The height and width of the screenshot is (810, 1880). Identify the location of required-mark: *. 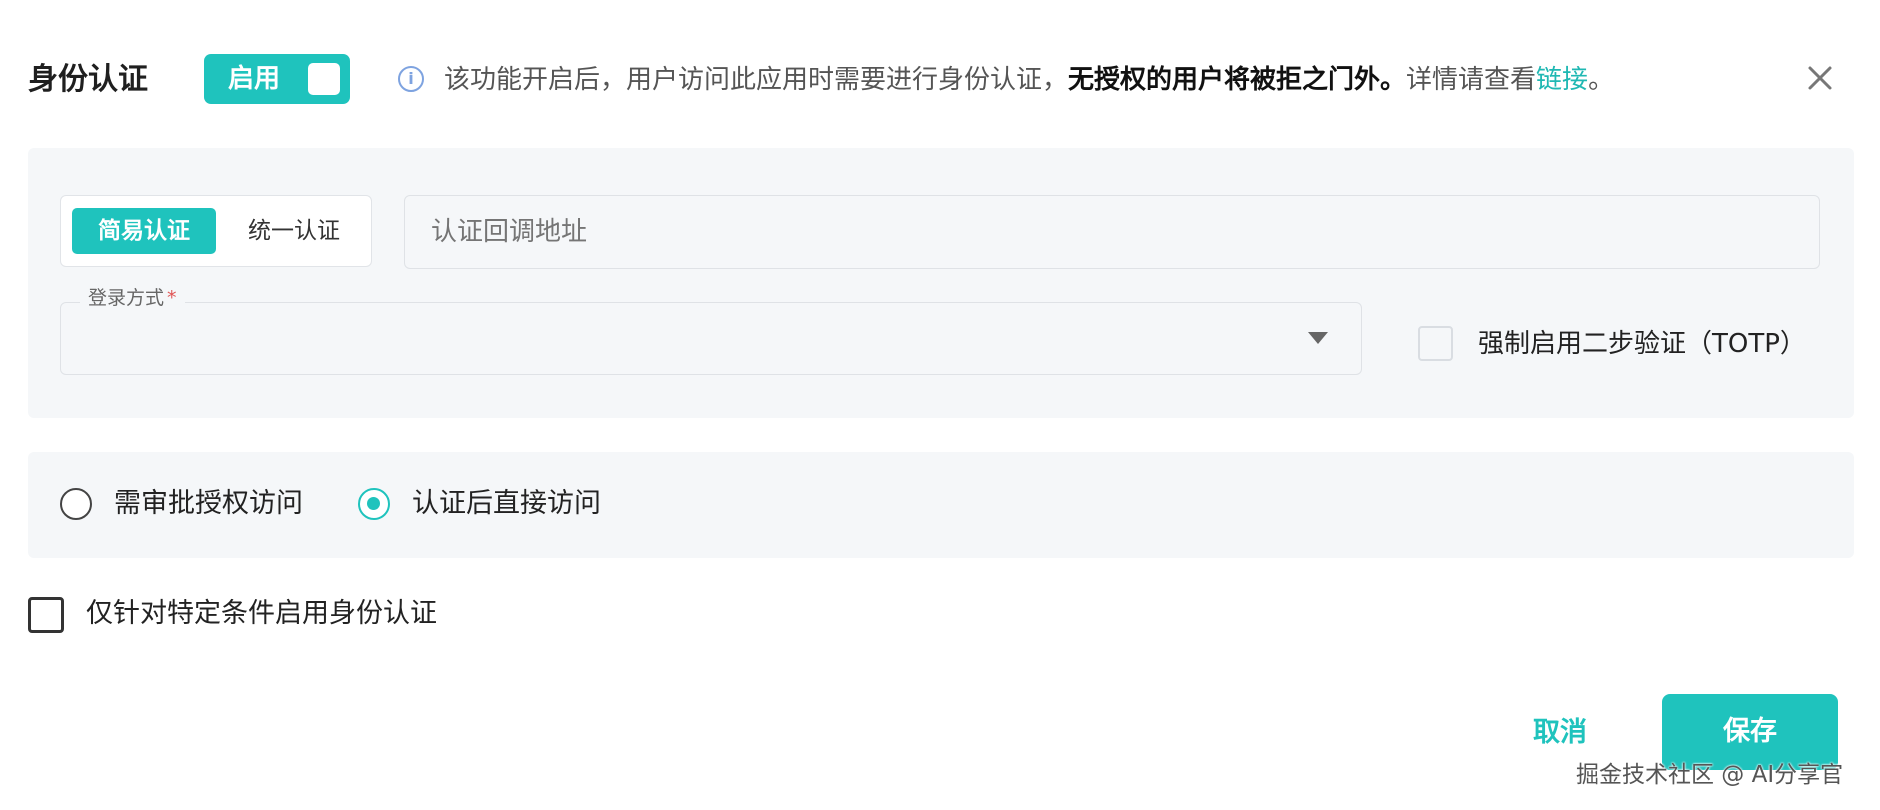
(172, 298).